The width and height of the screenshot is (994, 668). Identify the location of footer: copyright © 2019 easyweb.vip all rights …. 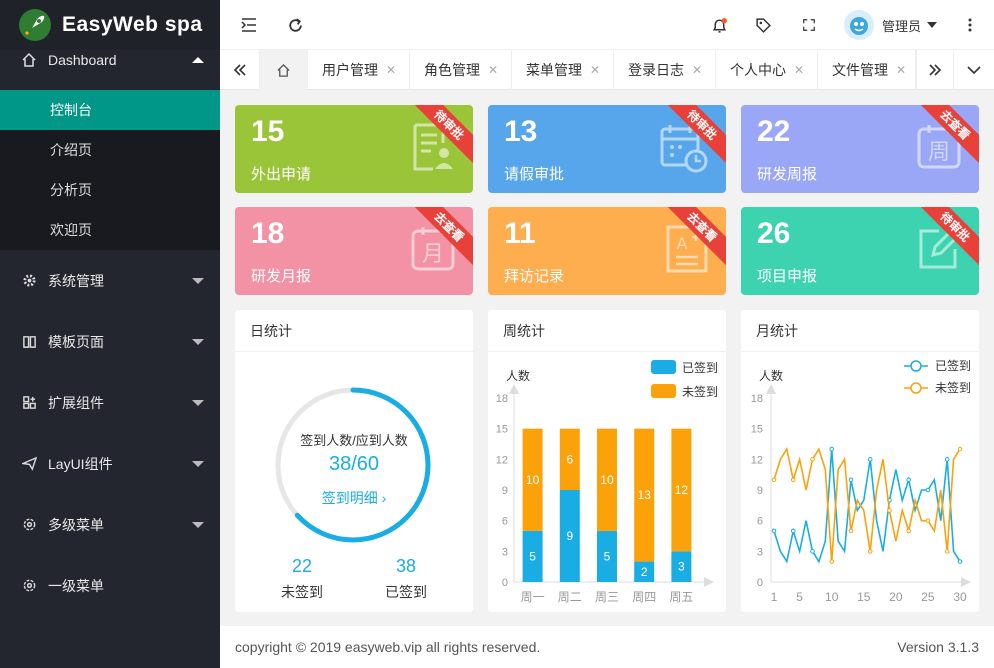
(607, 647).